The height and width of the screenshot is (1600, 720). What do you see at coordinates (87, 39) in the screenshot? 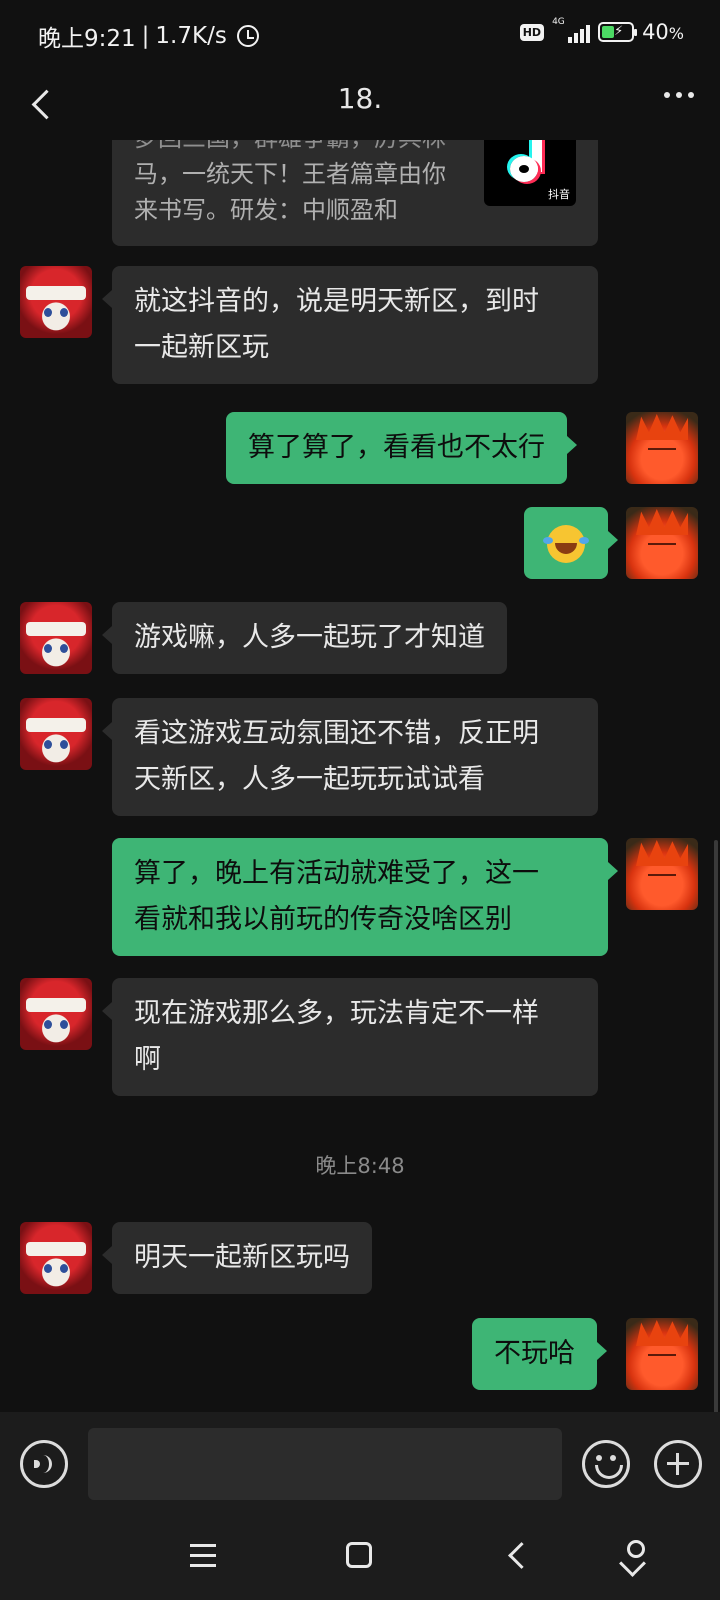
I see `clock: 晚上9:21` at bounding box center [87, 39].